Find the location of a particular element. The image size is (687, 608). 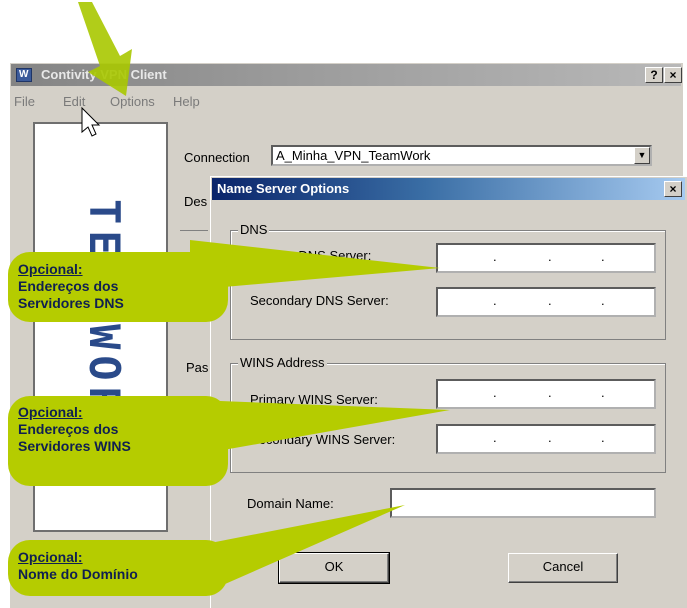

callout-wins-head: Opcional: is located at coordinates (50, 412).